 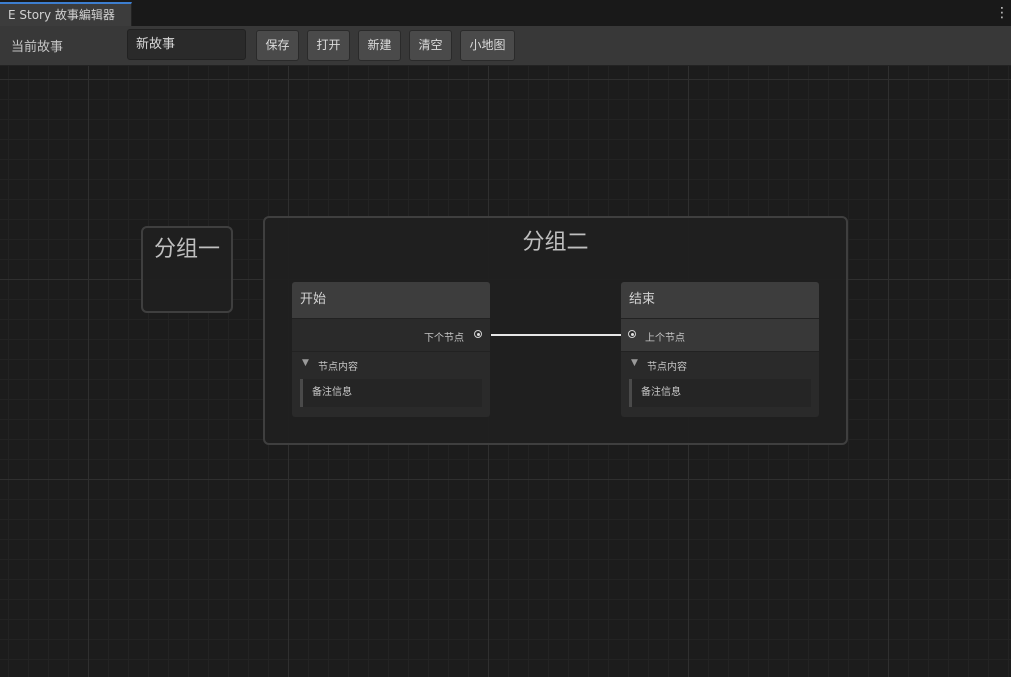 I want to click on story-name-field: 新故事, so click(x=186, y=44).